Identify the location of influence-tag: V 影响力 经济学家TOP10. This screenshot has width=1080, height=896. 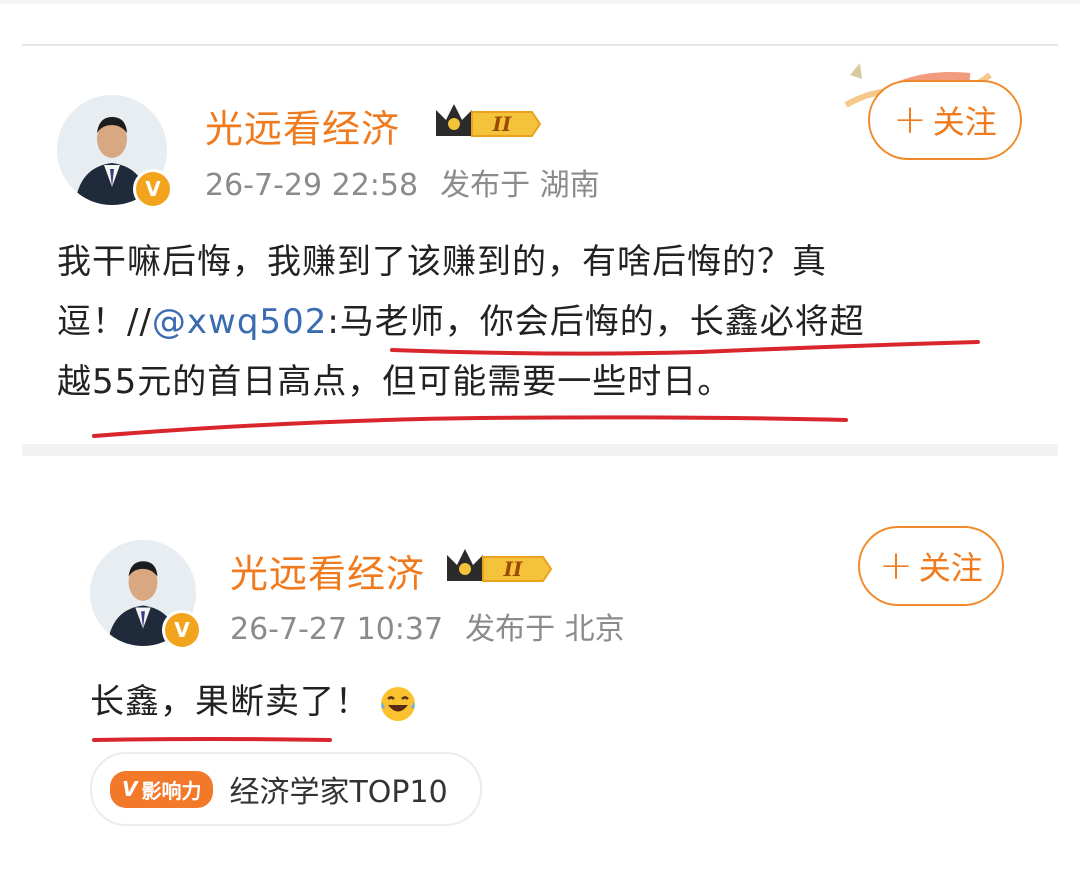
(286, 789).